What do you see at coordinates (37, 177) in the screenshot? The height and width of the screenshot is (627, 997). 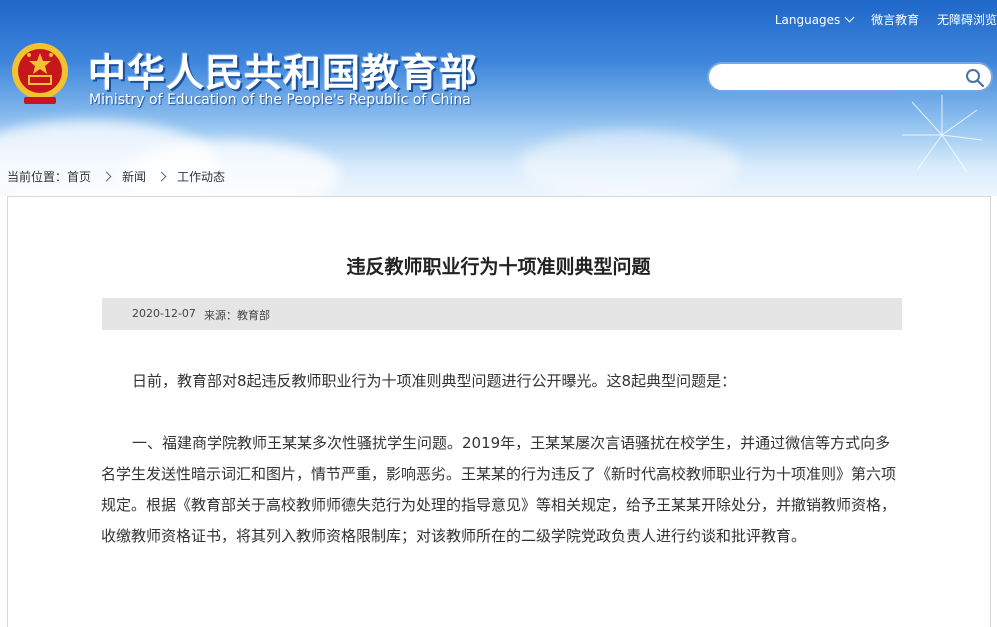 I see `breadcrumb-prefix: 当前位置：` at bounding box center [37, 177].